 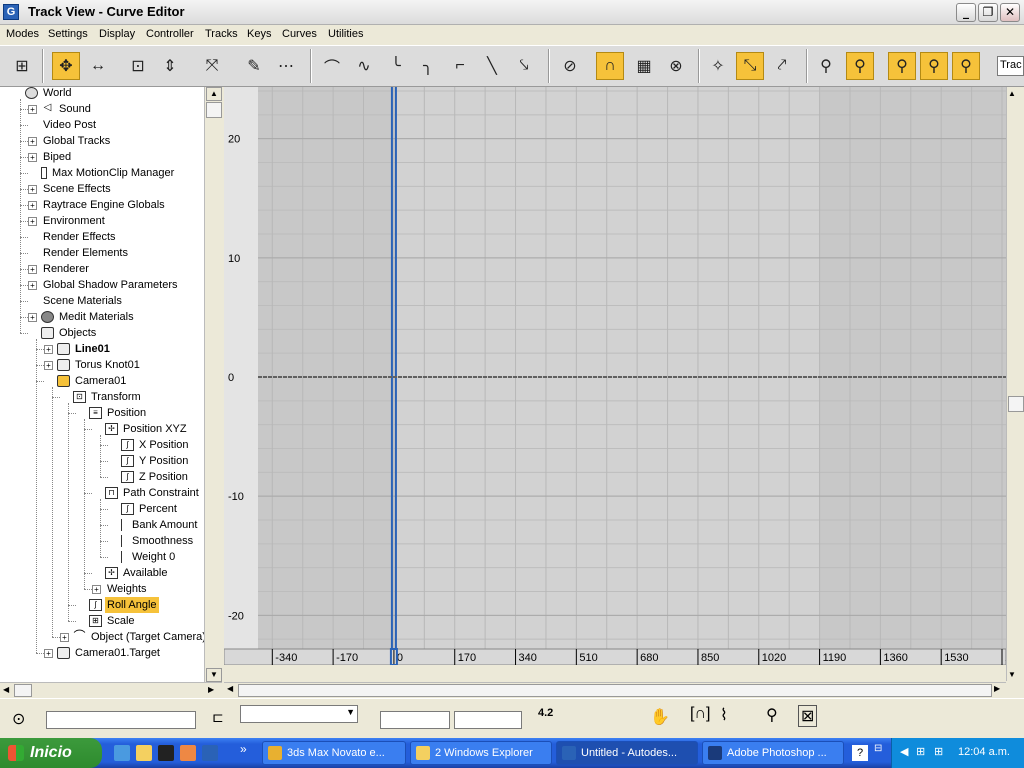 I want to click on task-explorer: 2 Windows Explorer, so click(x=481, y=753).